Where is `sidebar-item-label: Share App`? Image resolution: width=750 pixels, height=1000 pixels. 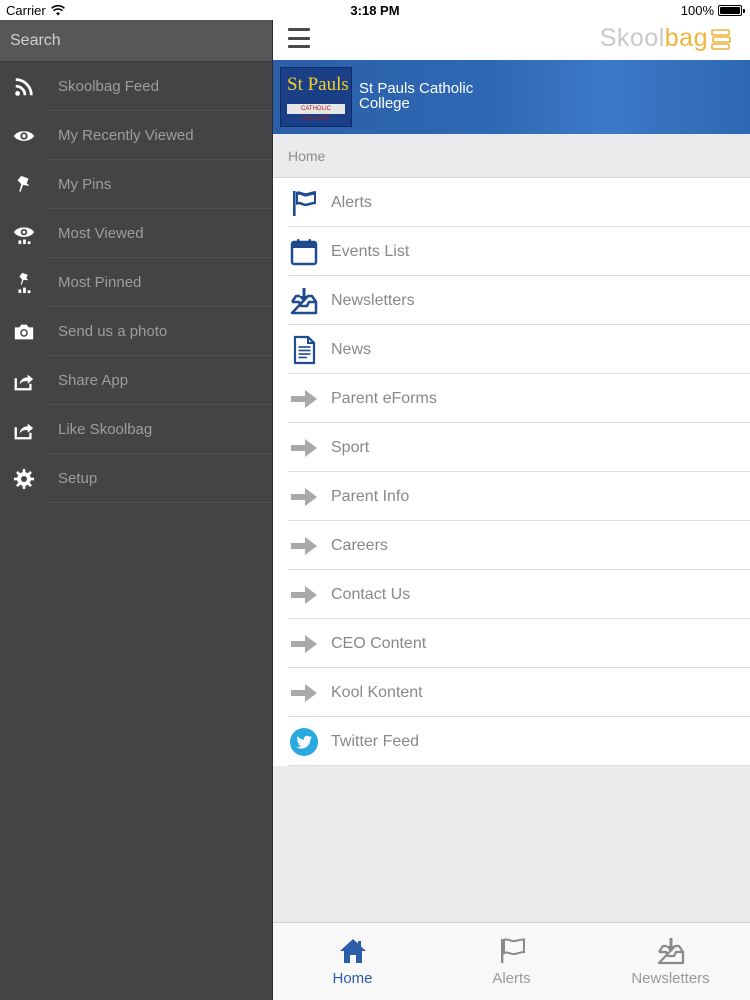 sidebar-item-label: Share App is located at coordinates (93, 380).